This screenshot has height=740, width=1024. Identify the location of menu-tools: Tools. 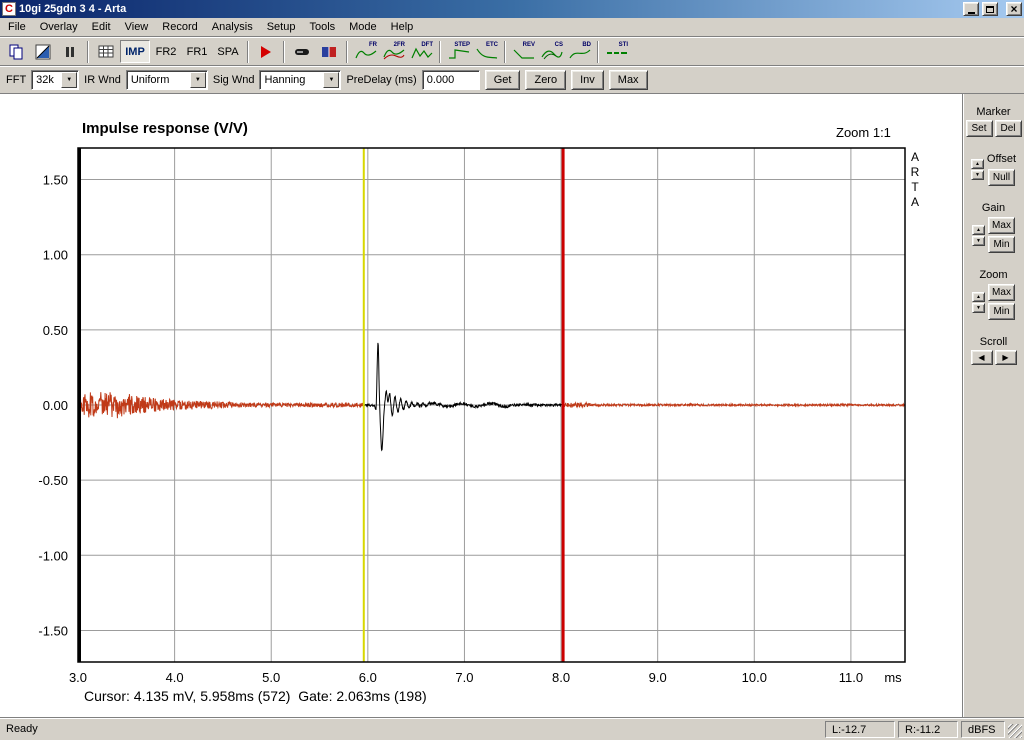
(322, 27).